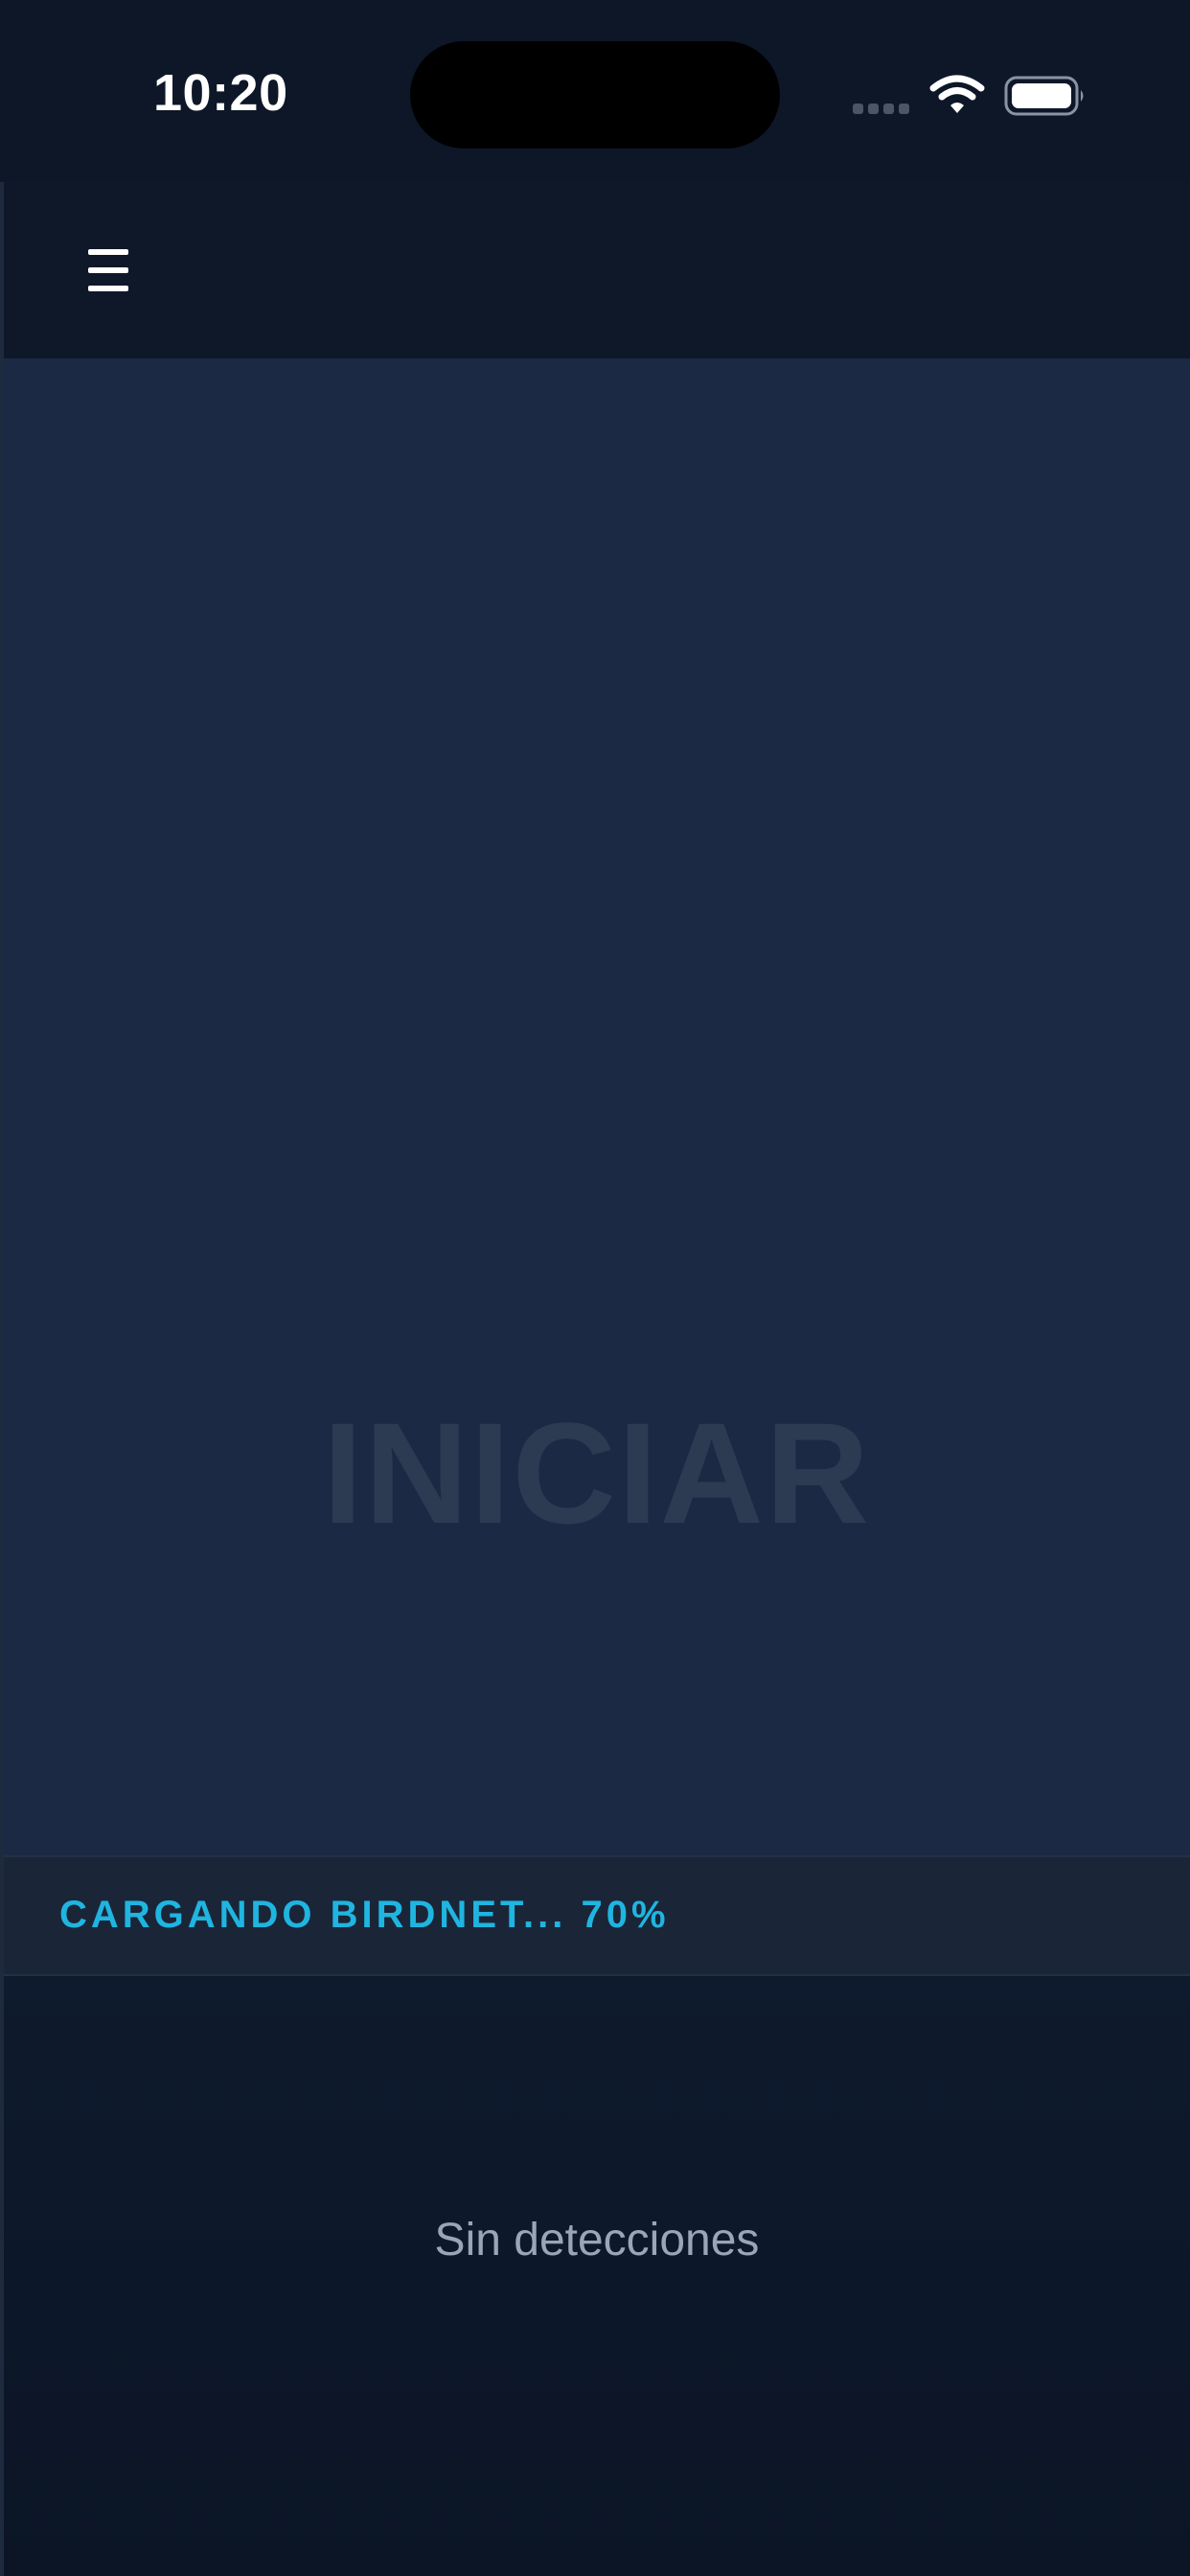 The height and width of the screenshot is (2576, 1190). I want to click on status-bar: 10:20, so click(595, 91).